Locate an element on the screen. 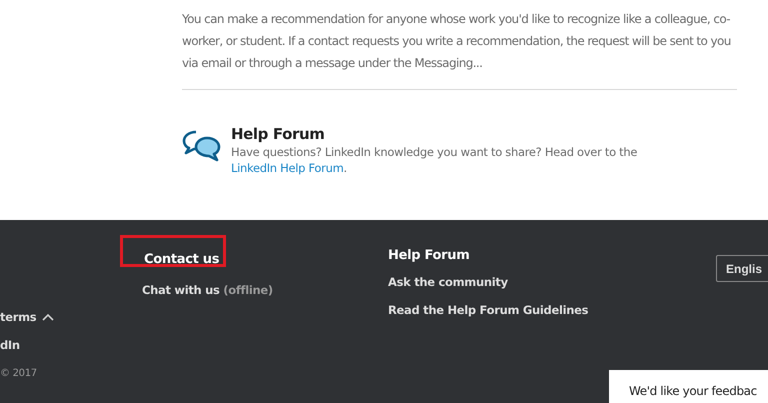 The image size is (768, 403). feedback-text: We'd like your feedbac is located at coordinates (693, 391).